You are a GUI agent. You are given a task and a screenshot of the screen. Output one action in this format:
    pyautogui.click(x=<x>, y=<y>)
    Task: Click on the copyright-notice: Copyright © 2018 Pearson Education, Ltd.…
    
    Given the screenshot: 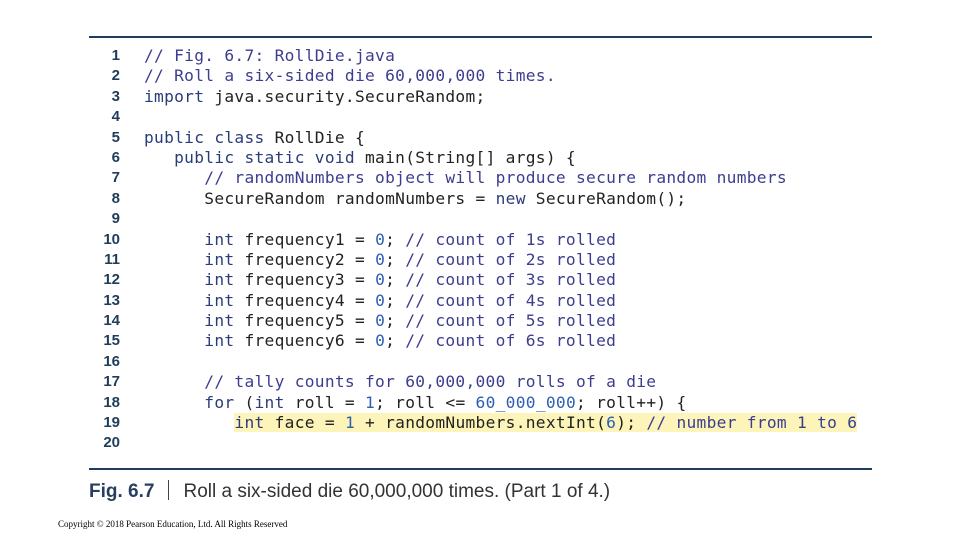 What is the action you would take?
    pyautogui.click(x=173, y=524)
    